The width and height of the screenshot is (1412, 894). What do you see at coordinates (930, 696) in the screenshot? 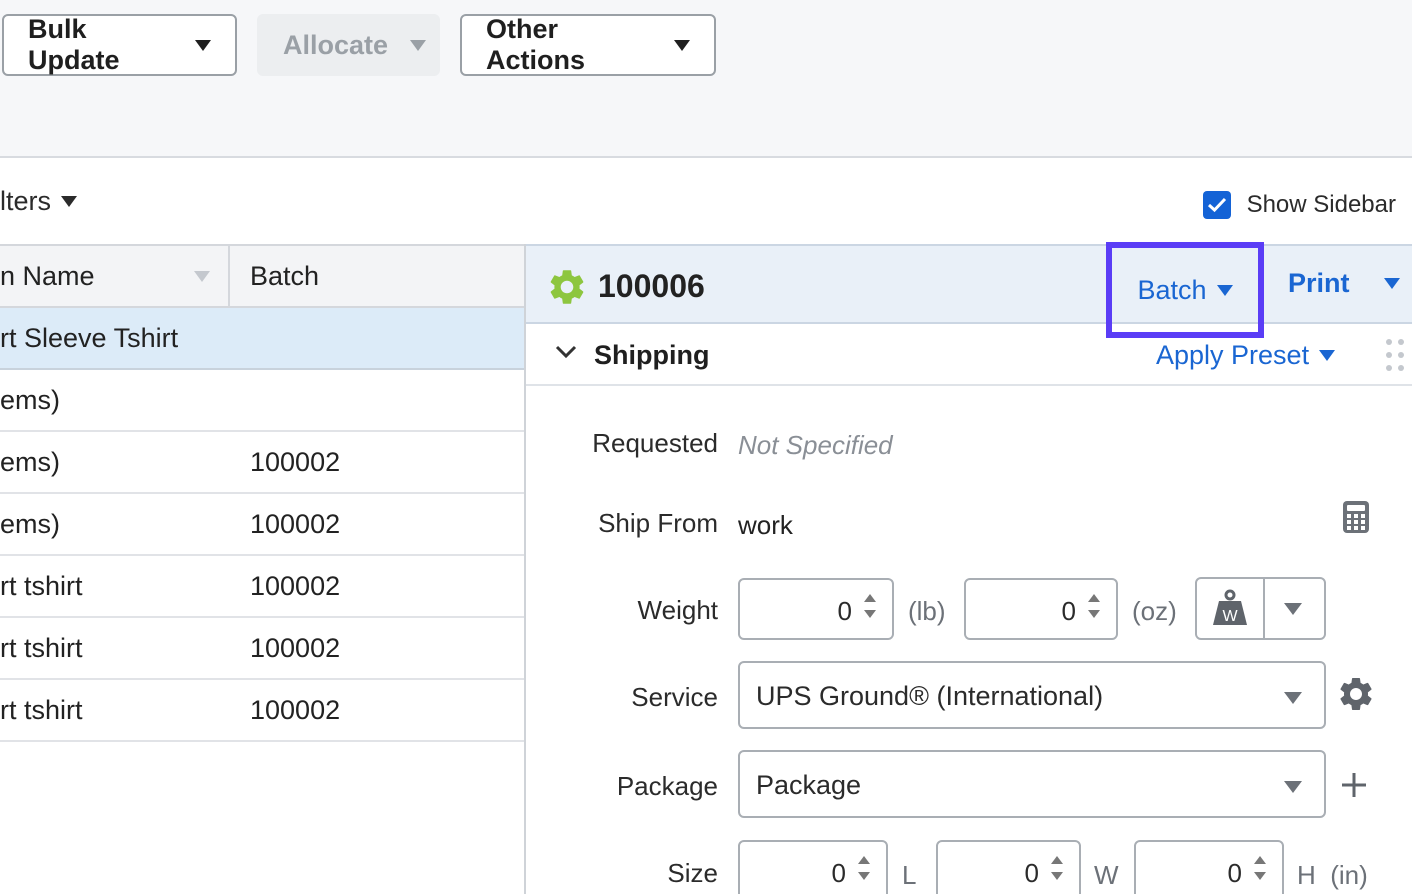
I see `service-value: UPS Ground® (International)` at bounding box center [930, 696].